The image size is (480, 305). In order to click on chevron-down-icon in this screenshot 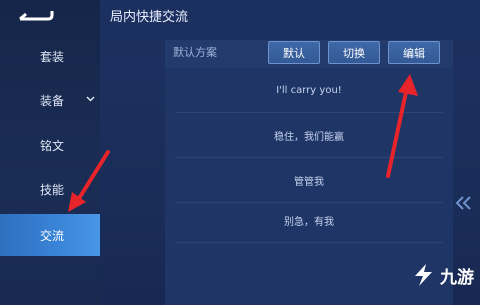, I will do `click(90, 99)`.